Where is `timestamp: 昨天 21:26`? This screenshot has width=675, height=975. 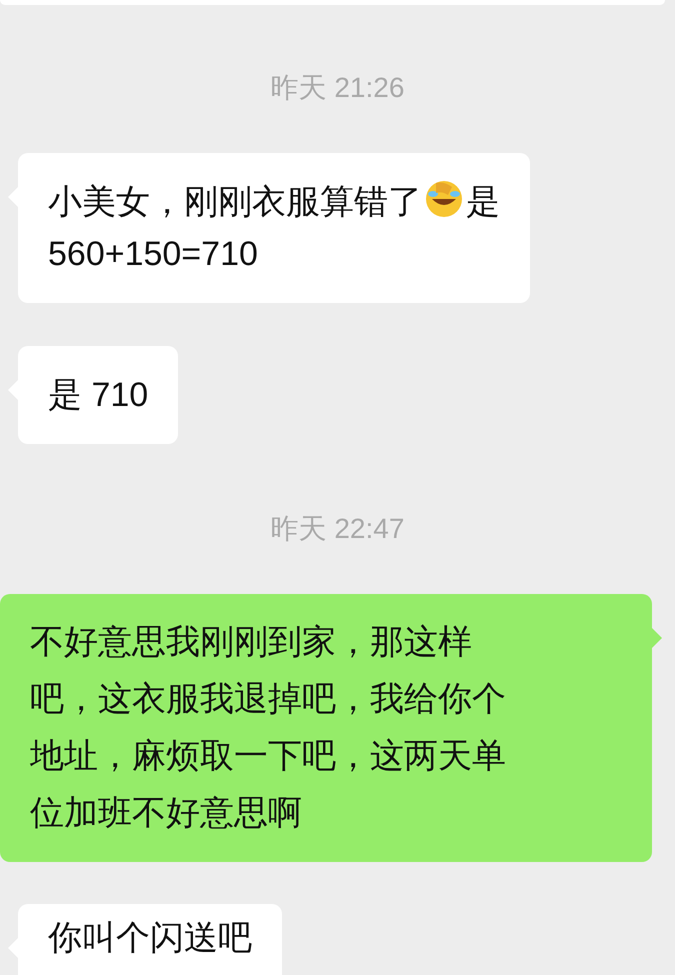
timestamp: 昨天 21:26 is located at coordinates (337, 88).